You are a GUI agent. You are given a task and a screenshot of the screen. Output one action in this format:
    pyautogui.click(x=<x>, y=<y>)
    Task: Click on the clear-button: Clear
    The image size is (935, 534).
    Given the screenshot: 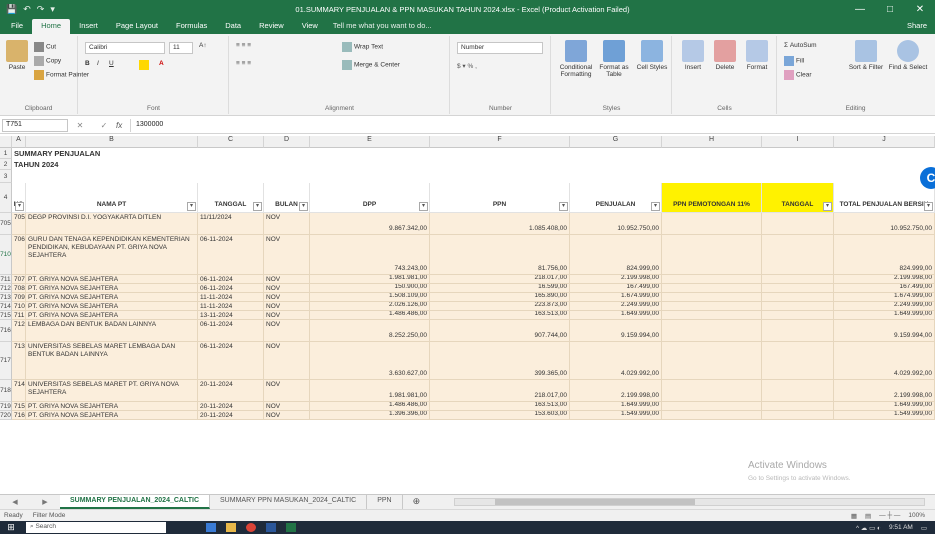 What is the action you would take?
    pyautogui.click(x=798, y=75)
    